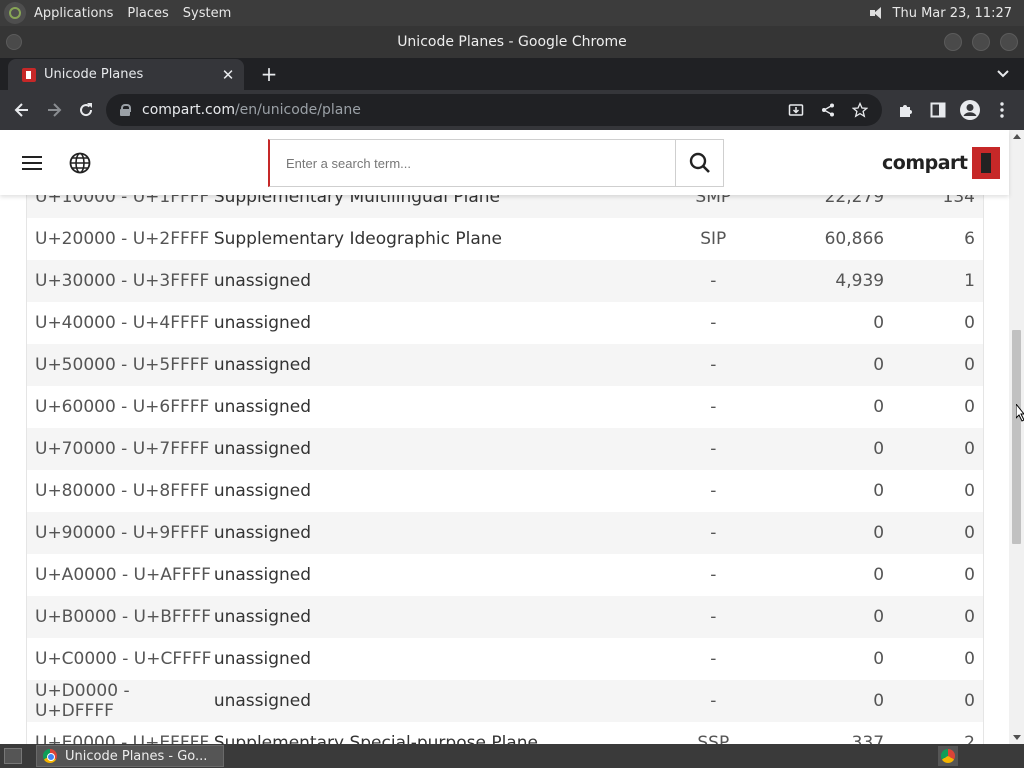  What do you see at coordinates (122, 738) in the screenshot?
I see `plane-range-cell: U+E0000 - U+EFFFF` at bounding box center [122, 738].